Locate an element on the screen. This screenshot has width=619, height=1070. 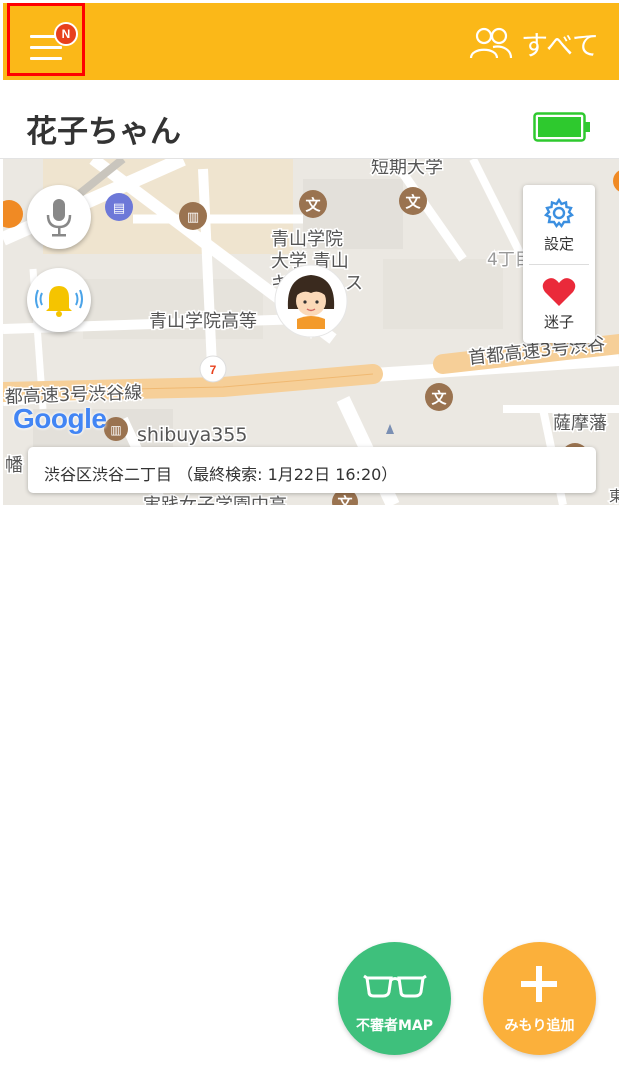
plus-icon is located at coordinates (539, 984).